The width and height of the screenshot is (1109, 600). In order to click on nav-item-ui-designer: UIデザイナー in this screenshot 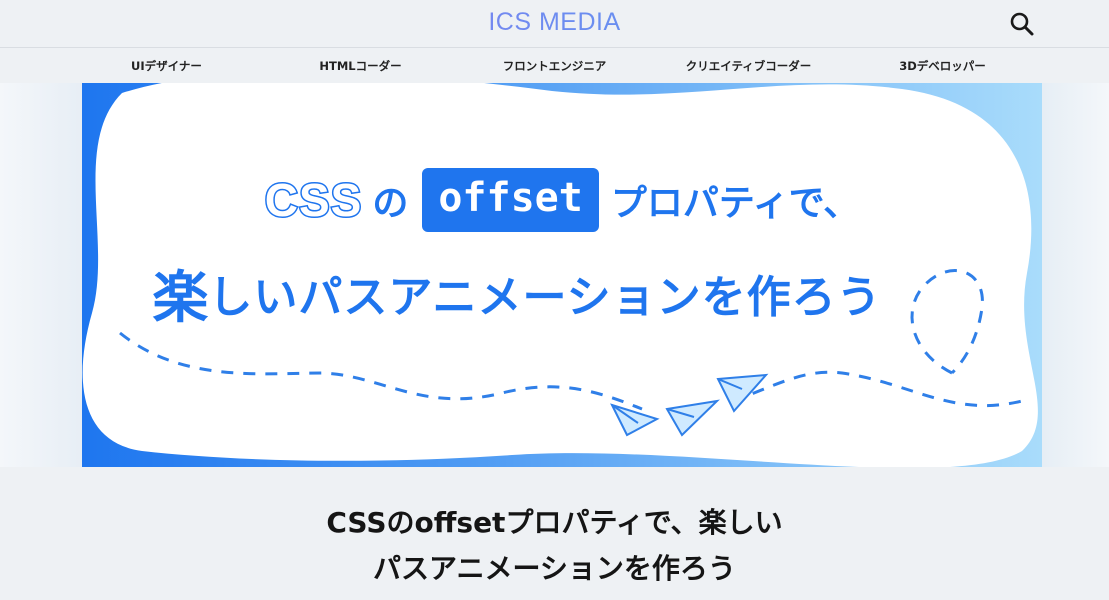, I will do `click(167, 66)`.